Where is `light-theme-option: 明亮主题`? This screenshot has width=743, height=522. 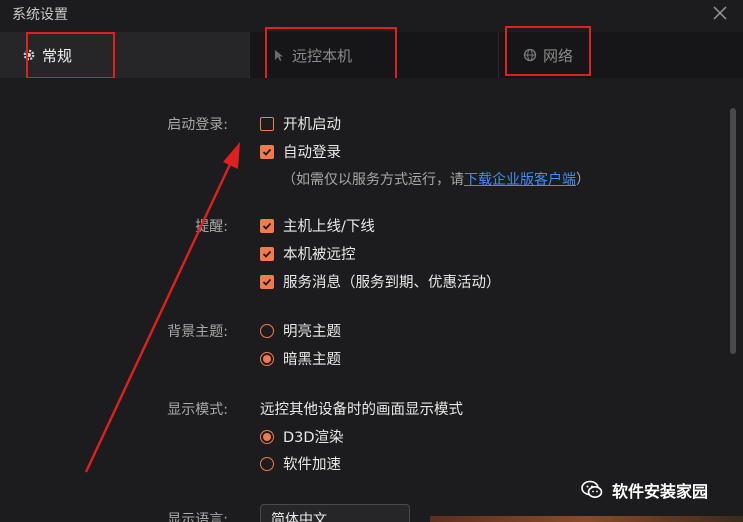
light-theme-option: 明亮主题 is located at coordinates (300, 330).